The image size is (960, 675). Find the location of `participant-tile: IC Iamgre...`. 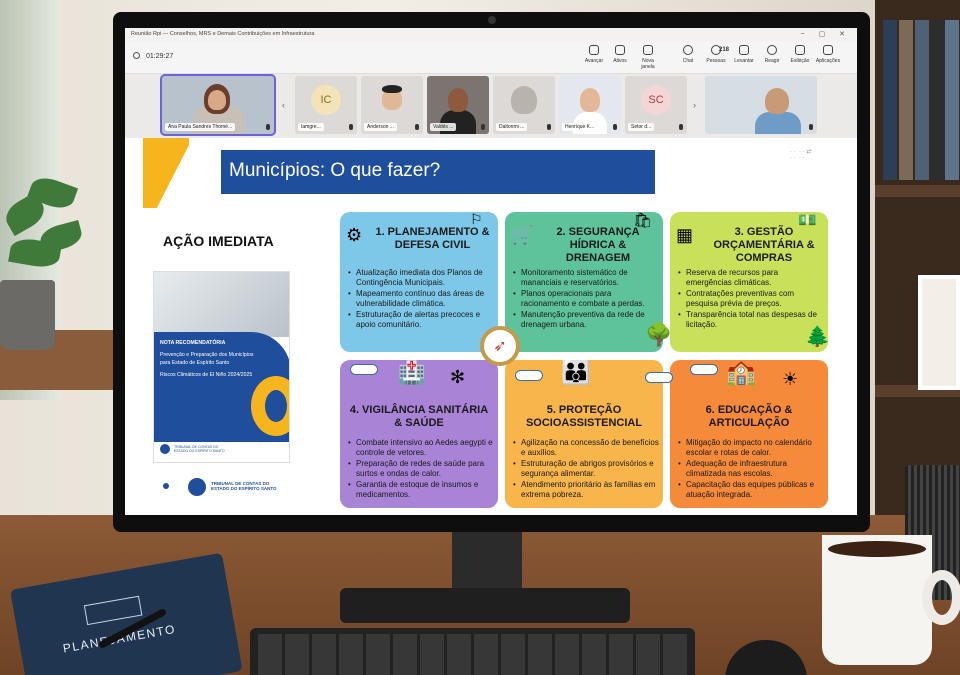

participant-tile: IC Iamgre... is located at coordinates (326, 105).